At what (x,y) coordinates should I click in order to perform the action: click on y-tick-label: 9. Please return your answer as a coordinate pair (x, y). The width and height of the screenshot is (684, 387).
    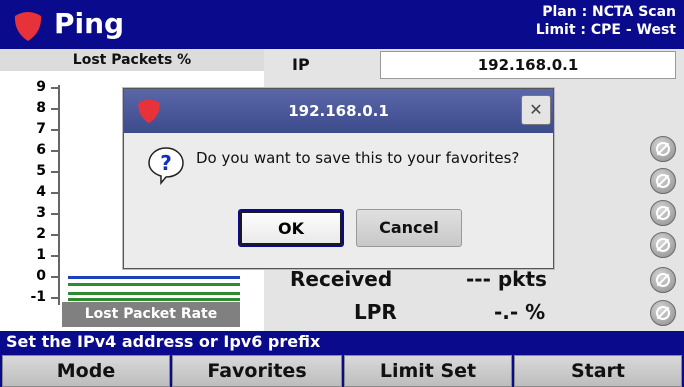
    Looking at the image, I should click on (41, 87).